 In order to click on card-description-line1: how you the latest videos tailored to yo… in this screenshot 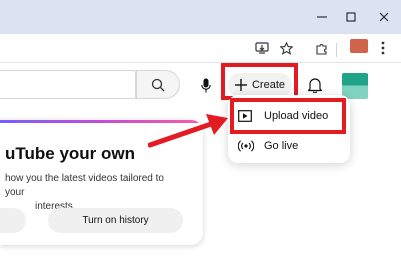, I will do `click(84, 185)`.